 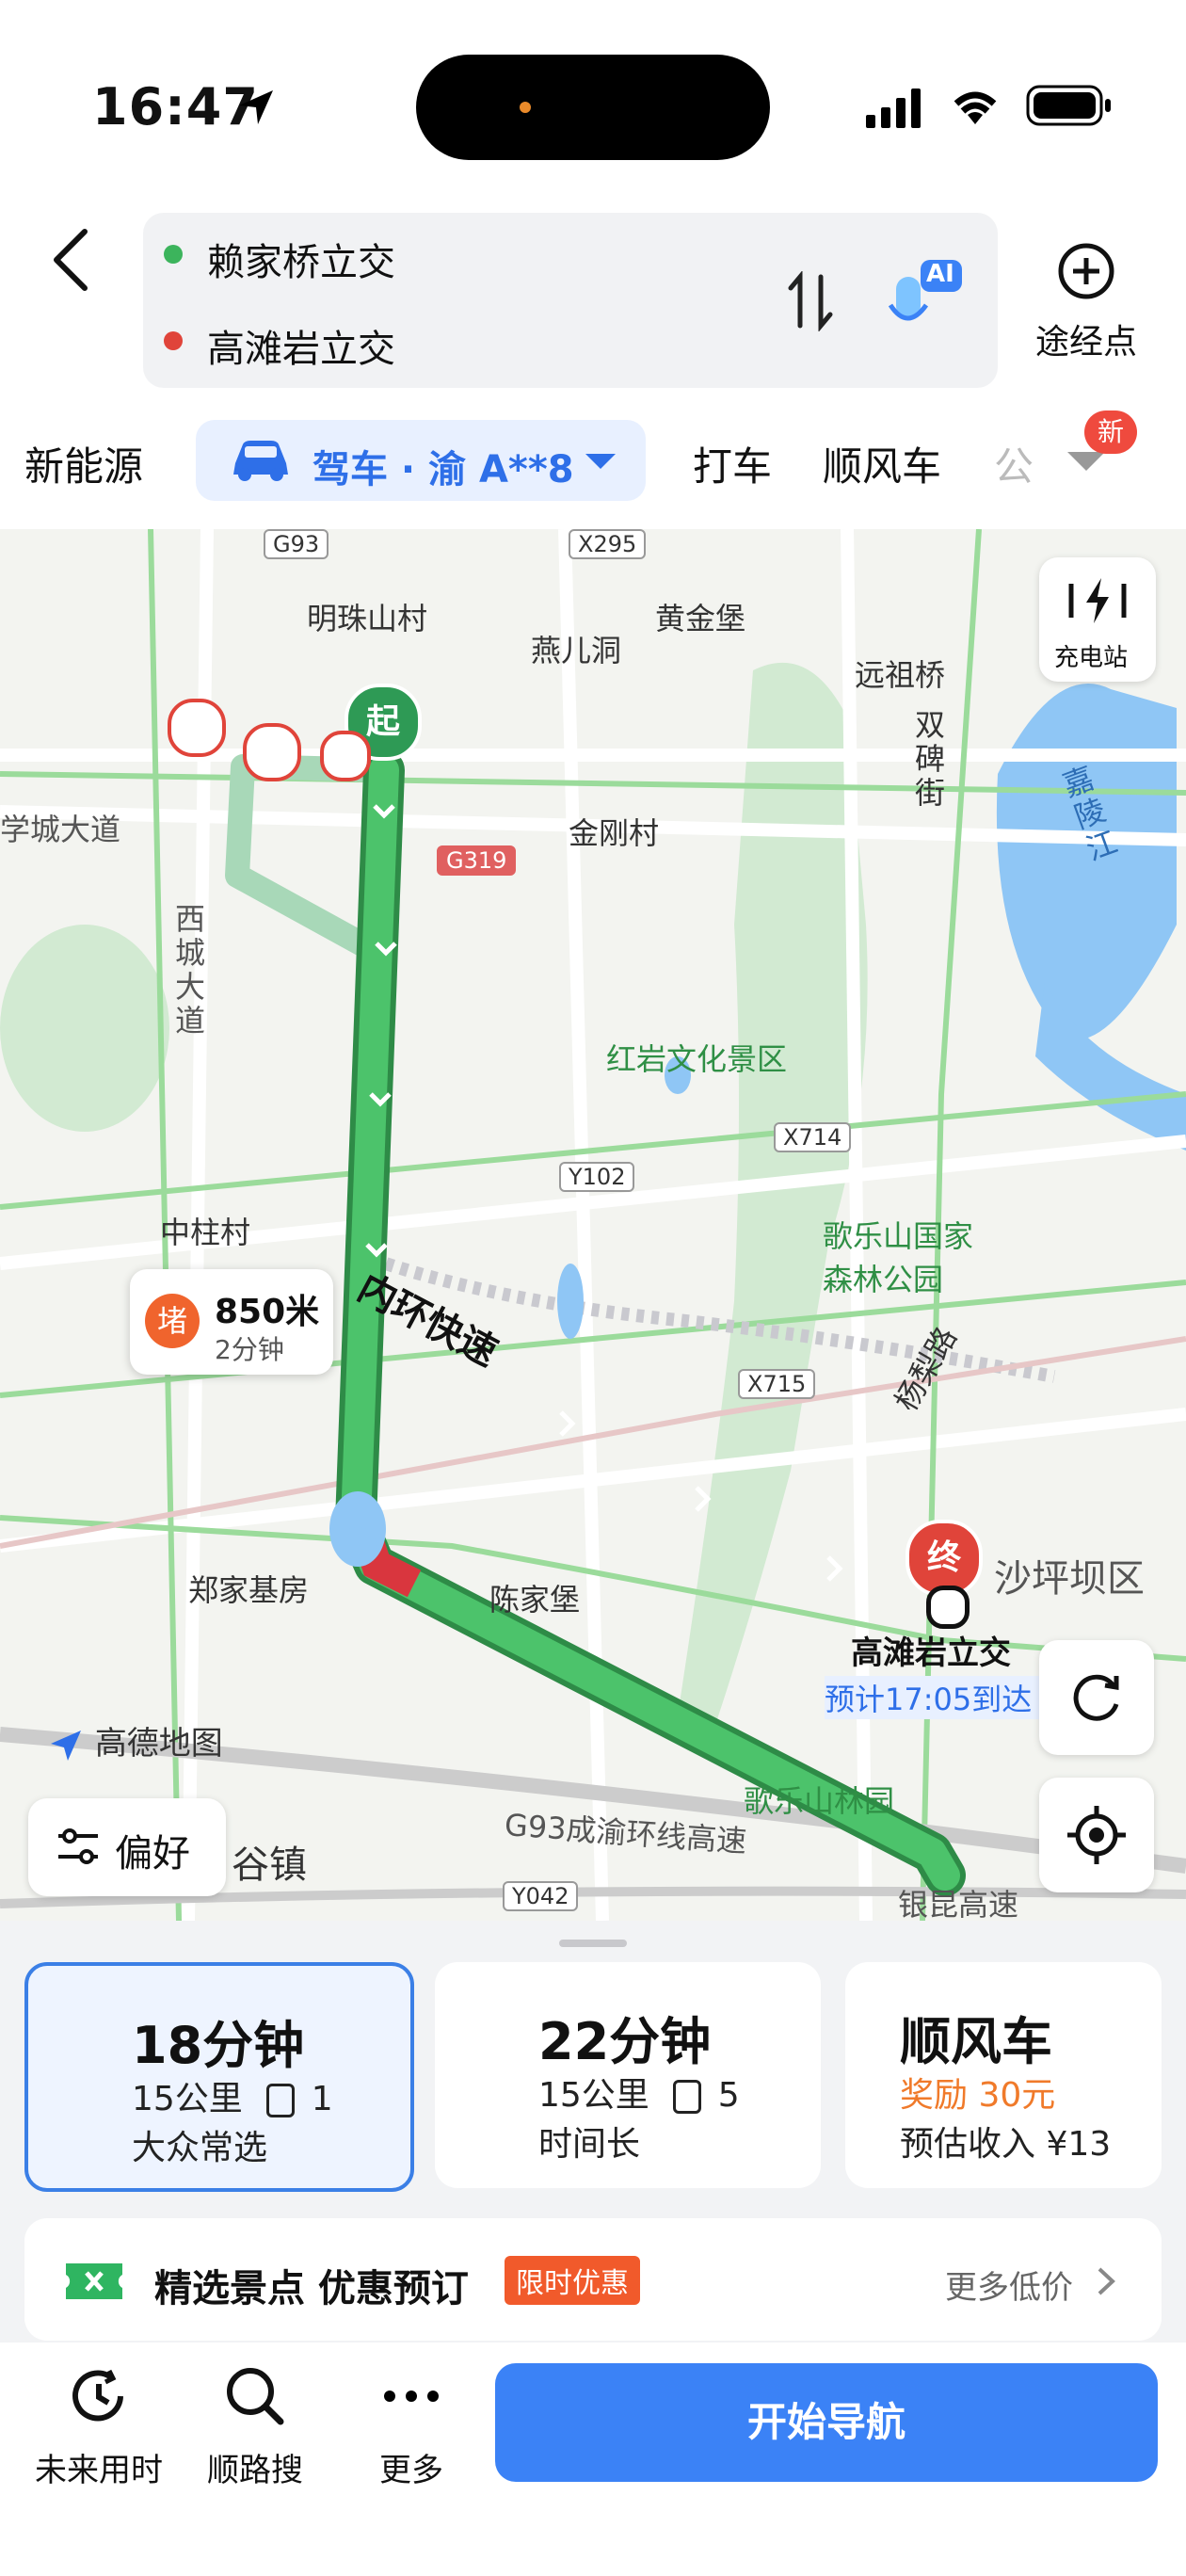 What do you see at coordinates (83, 463) in the screenshot?
I see `tab-new-energy: 新能源` at bounding box center [83, 463].